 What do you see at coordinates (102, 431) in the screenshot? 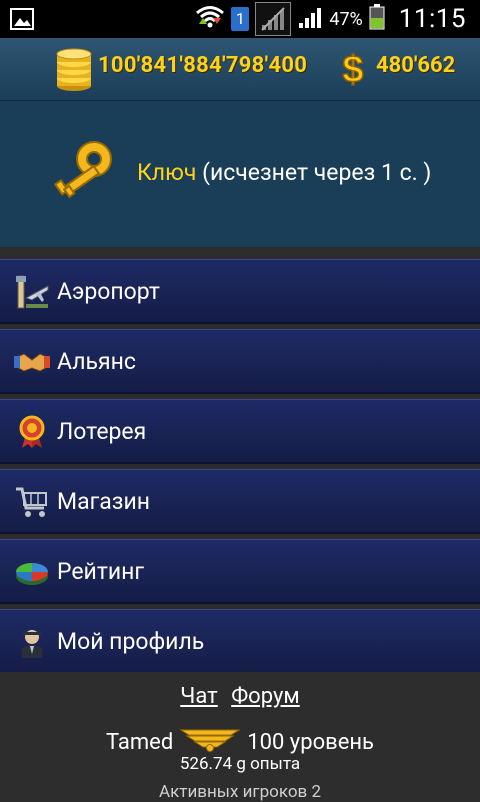
I see `menu-label: Лотерея` at bounding box center [102, 431].